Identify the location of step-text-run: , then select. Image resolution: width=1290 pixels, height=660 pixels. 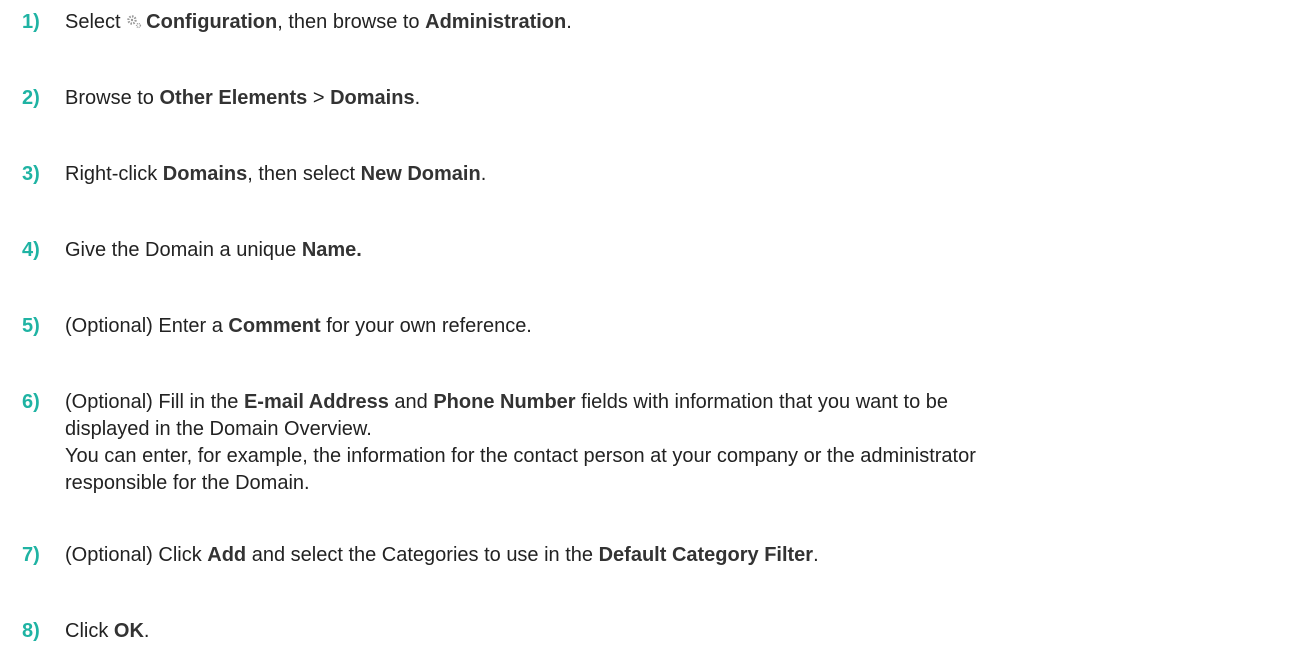
(304, 174).